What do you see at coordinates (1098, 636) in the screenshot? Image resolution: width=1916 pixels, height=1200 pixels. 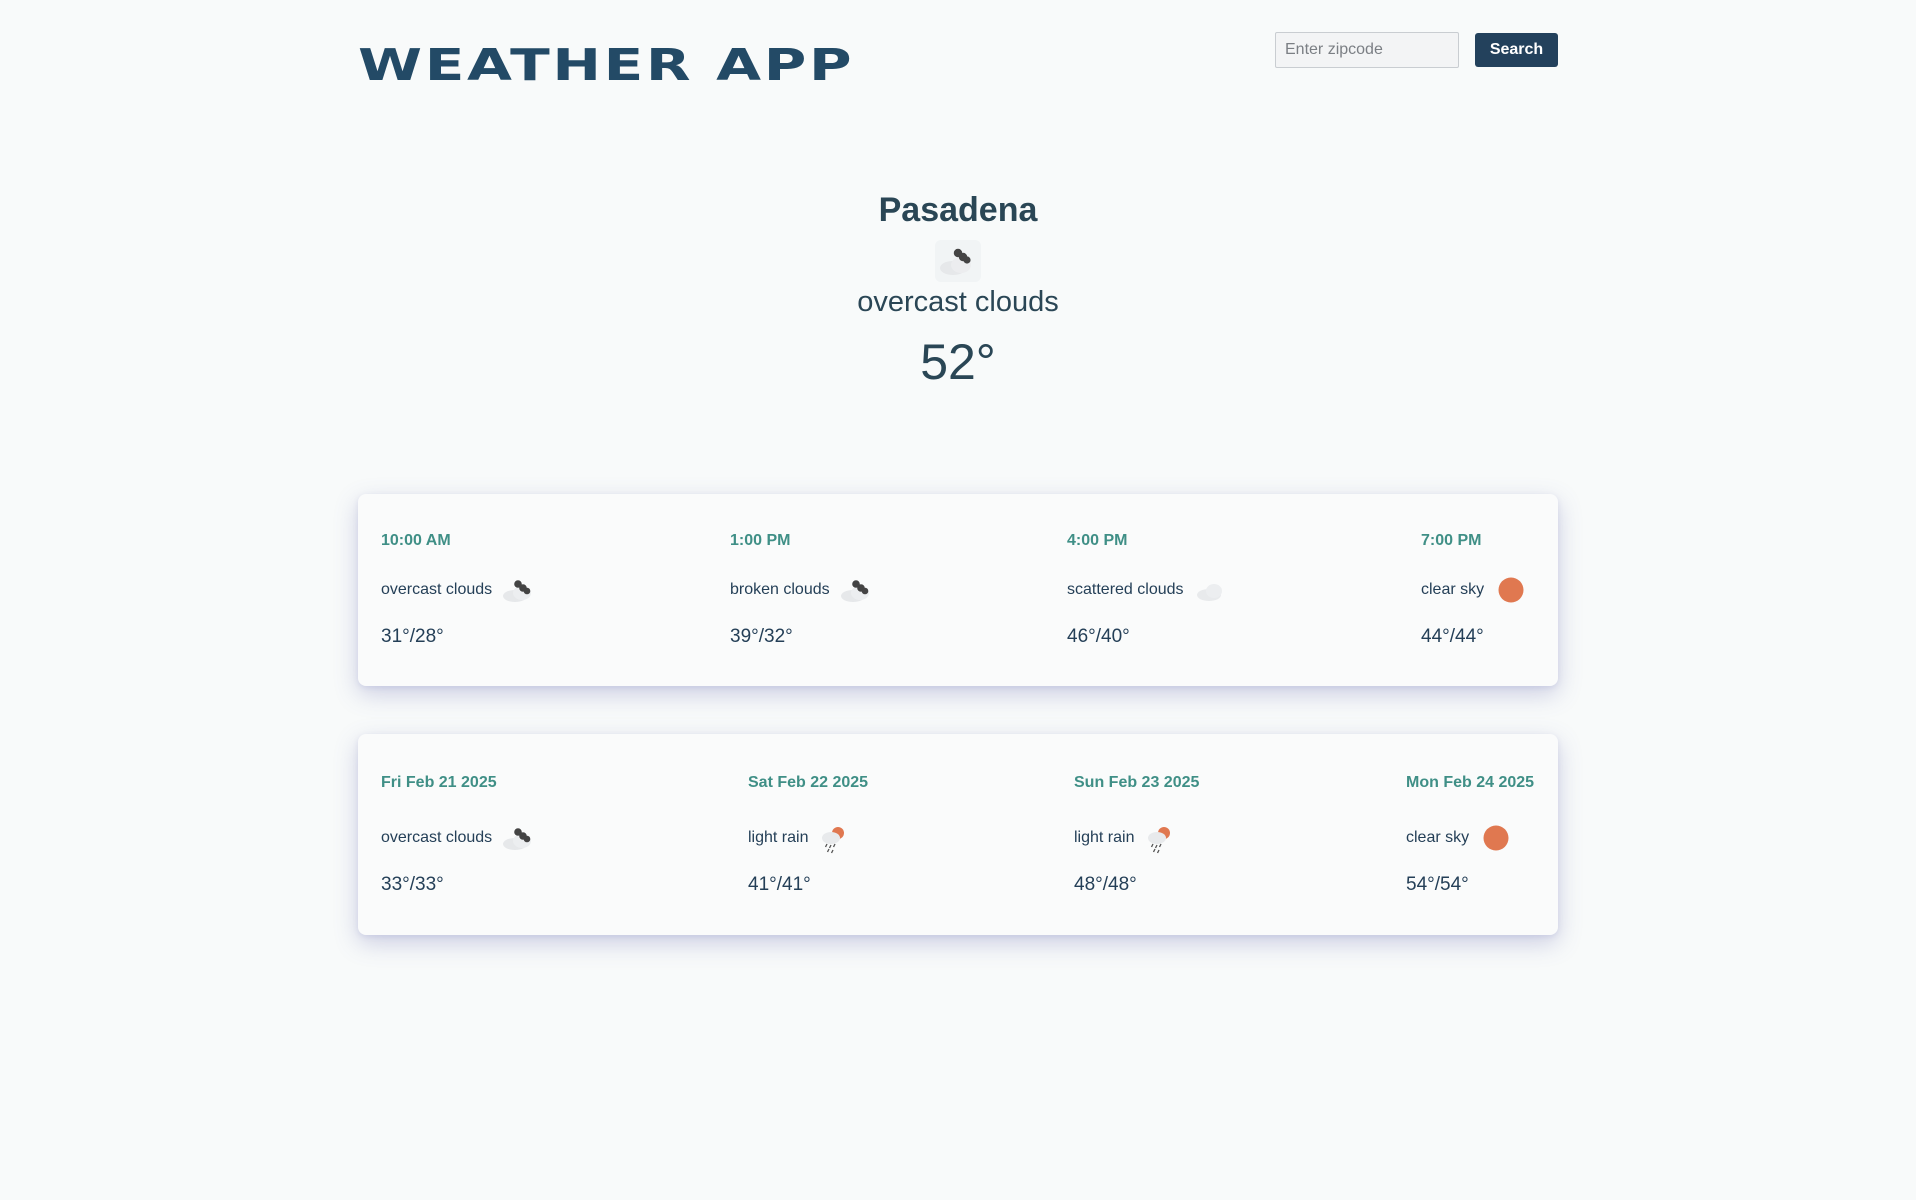 I see `hourly-temps: 46°/40°` at bounding box center [1098, 636].